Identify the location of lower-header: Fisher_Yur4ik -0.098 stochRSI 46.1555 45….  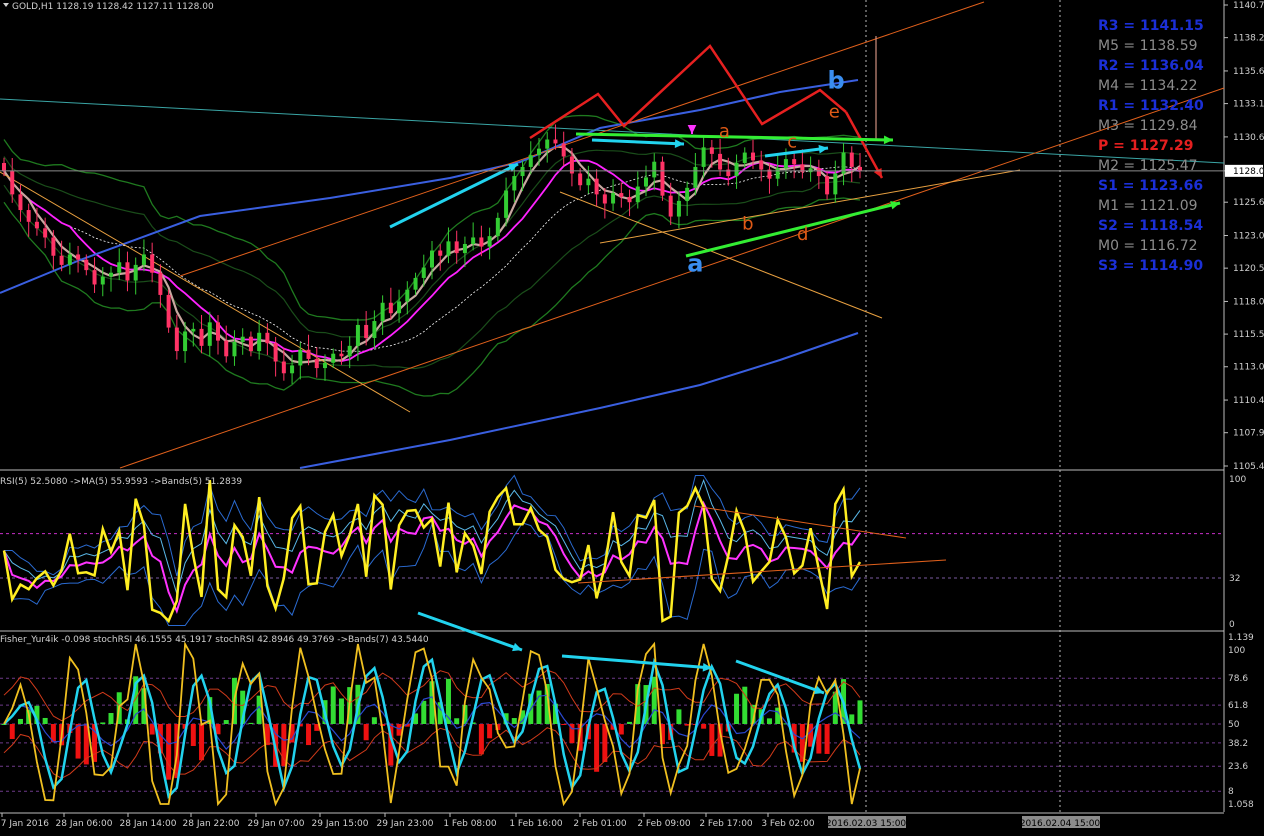
(214, 640).